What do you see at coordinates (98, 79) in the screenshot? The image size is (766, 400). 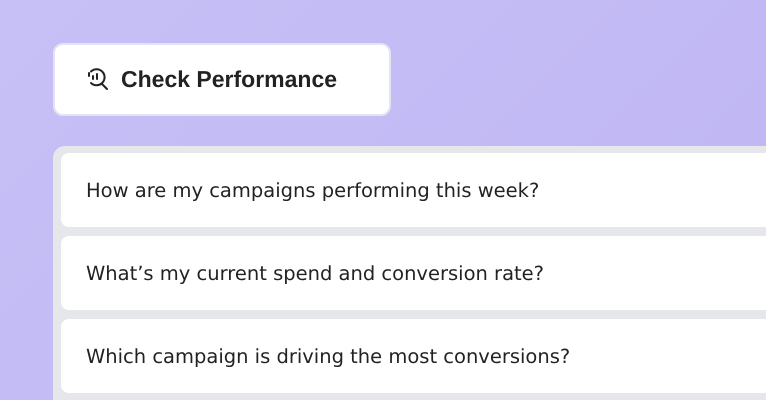 I see `chart-search-icon` at bounding box center [98, 79].